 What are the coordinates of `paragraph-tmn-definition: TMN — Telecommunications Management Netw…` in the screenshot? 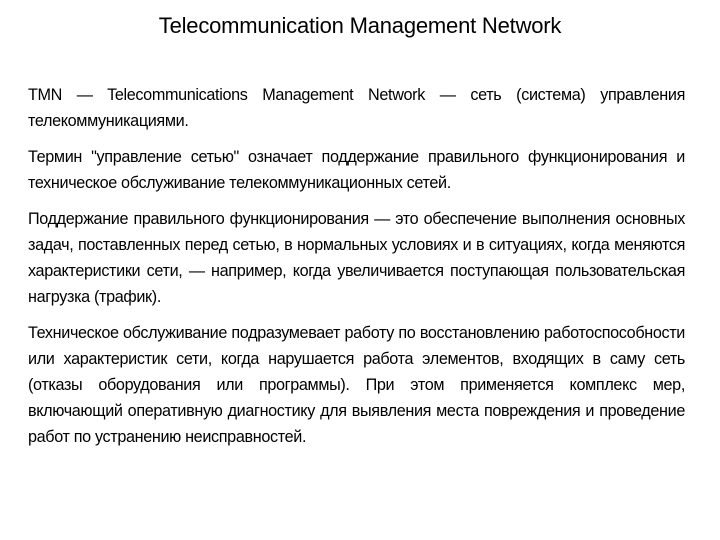 It's located at (356, 108).